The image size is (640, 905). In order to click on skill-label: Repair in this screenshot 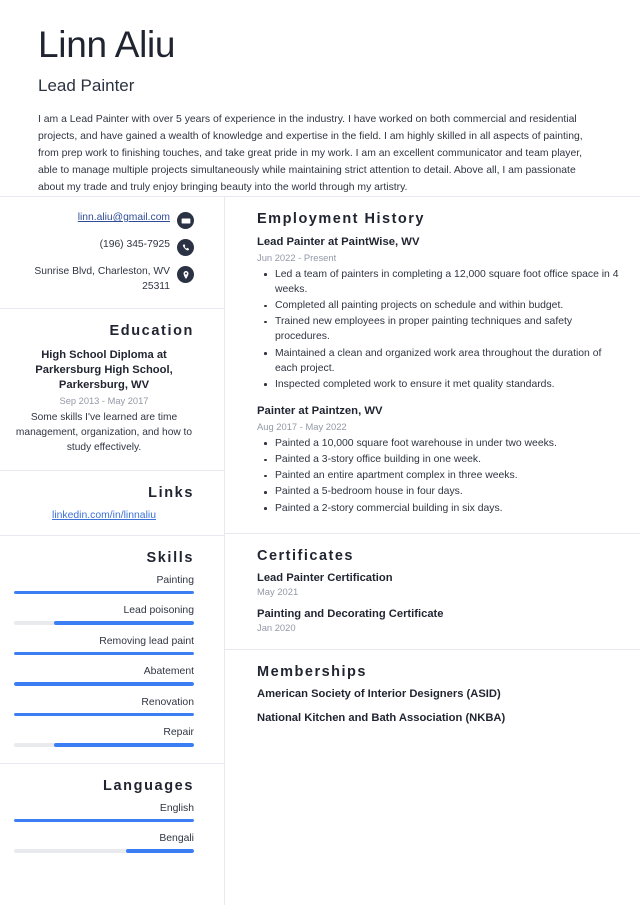, I will do `click(178, 733)`.